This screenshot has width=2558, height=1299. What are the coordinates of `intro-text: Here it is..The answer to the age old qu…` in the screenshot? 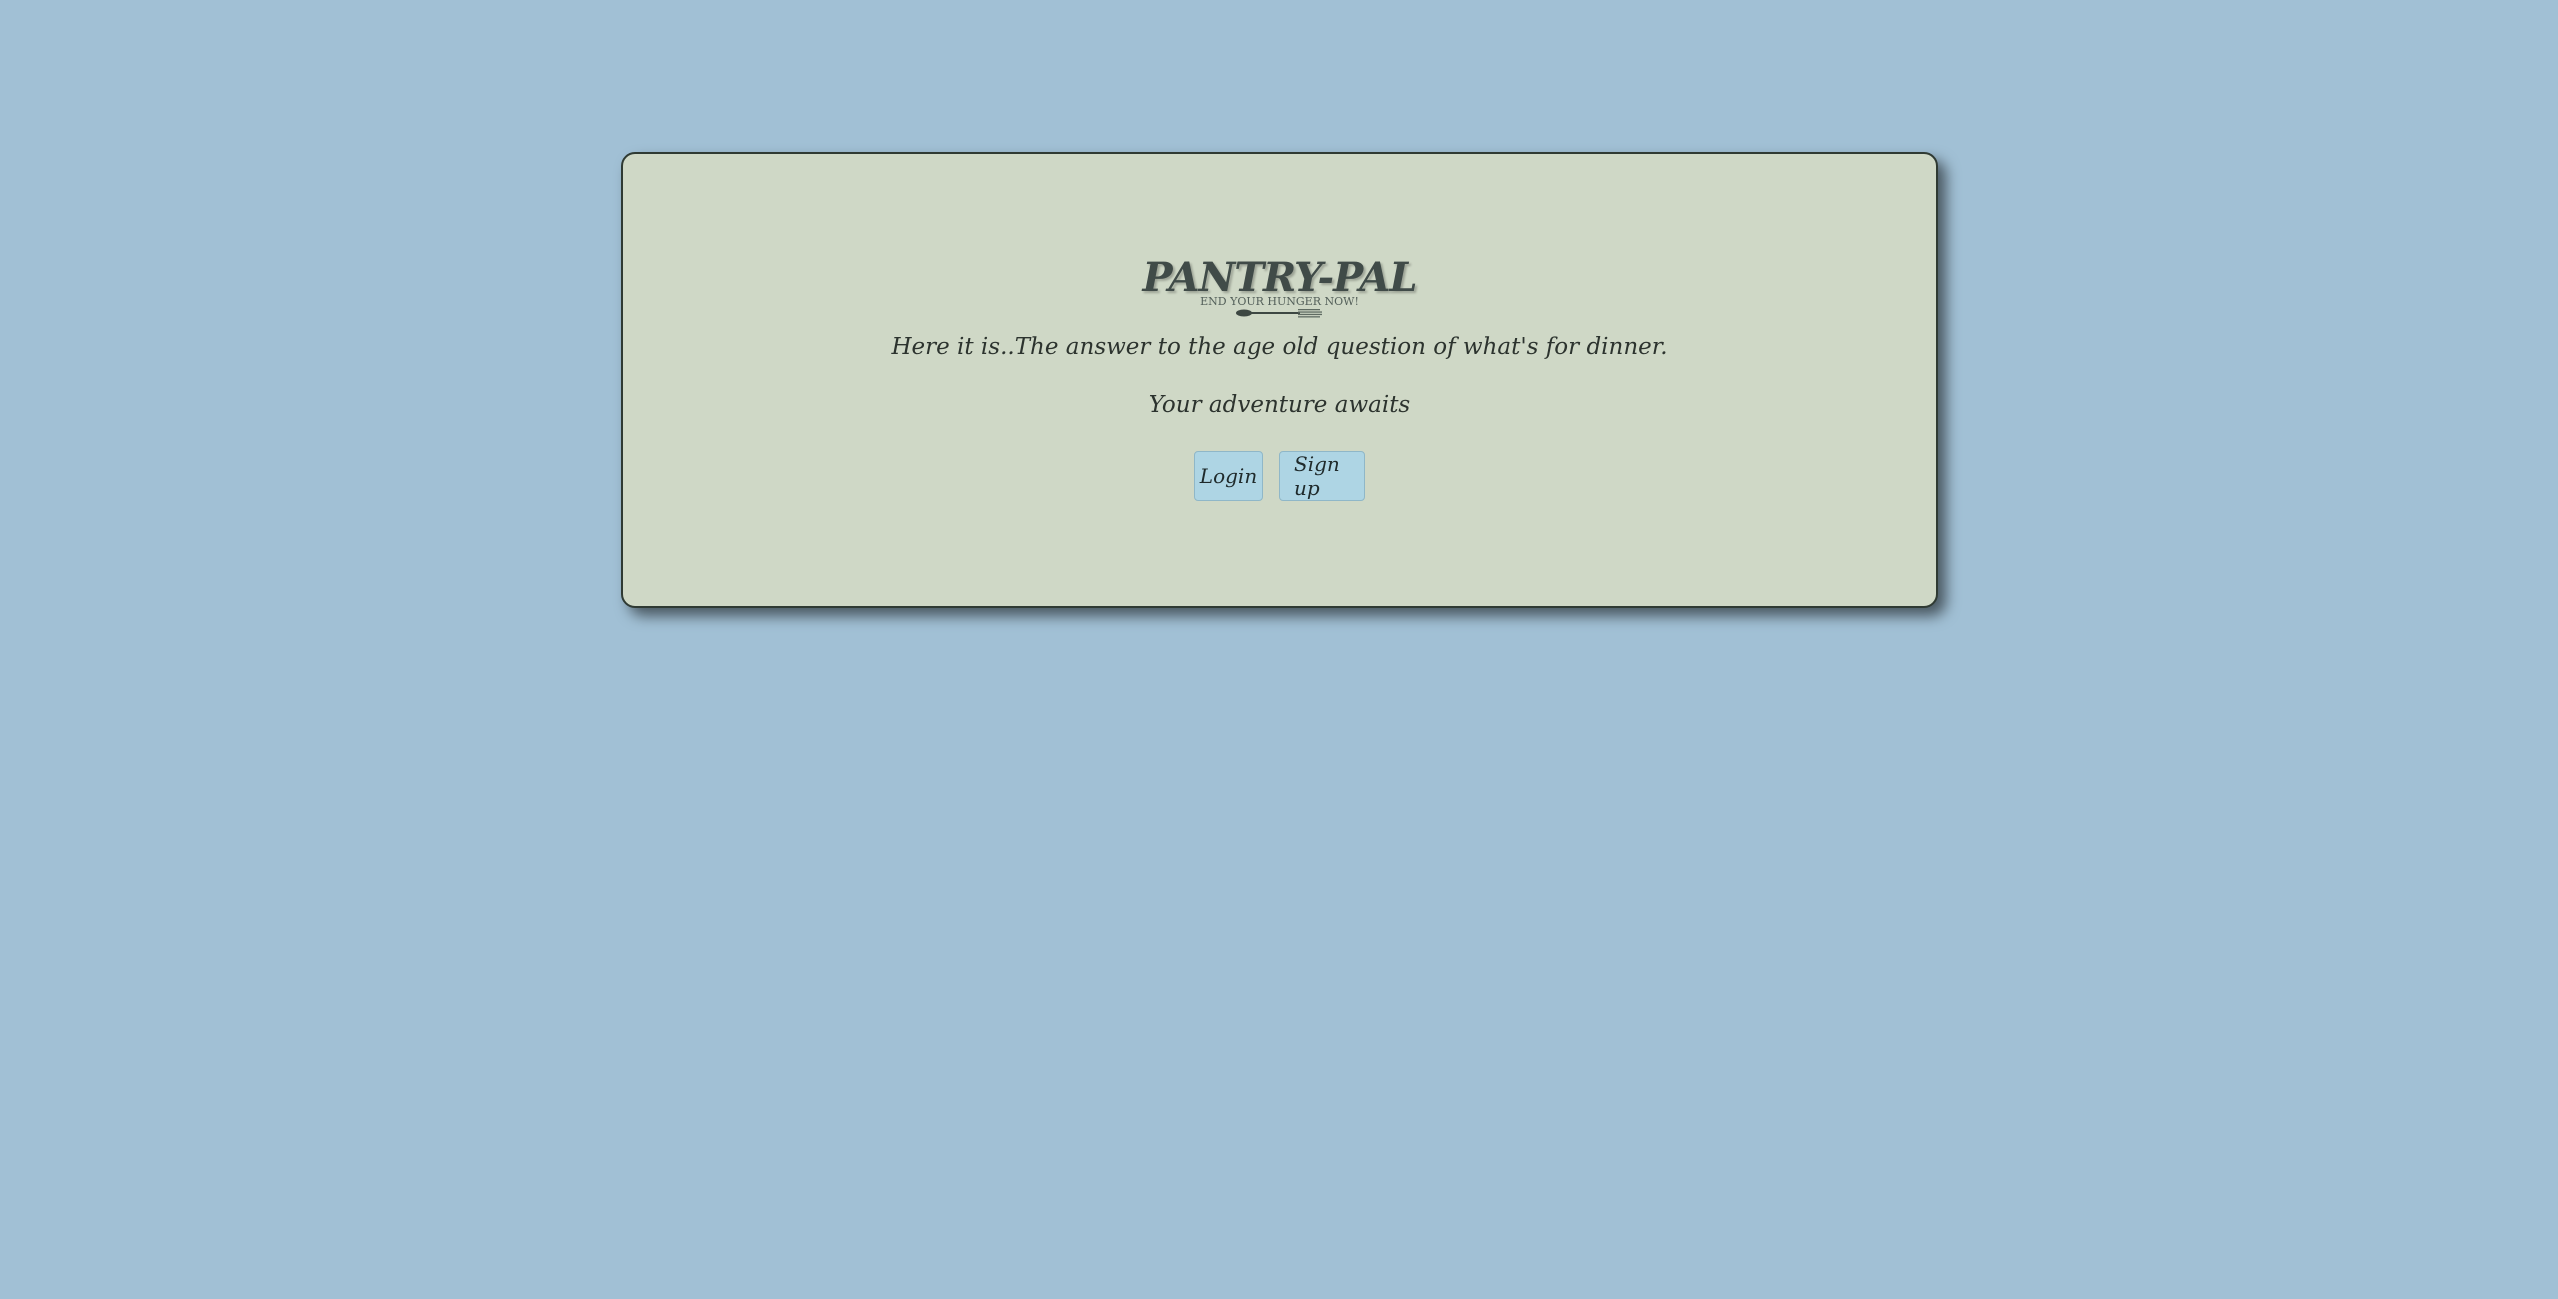 It's located at (1279, 347).